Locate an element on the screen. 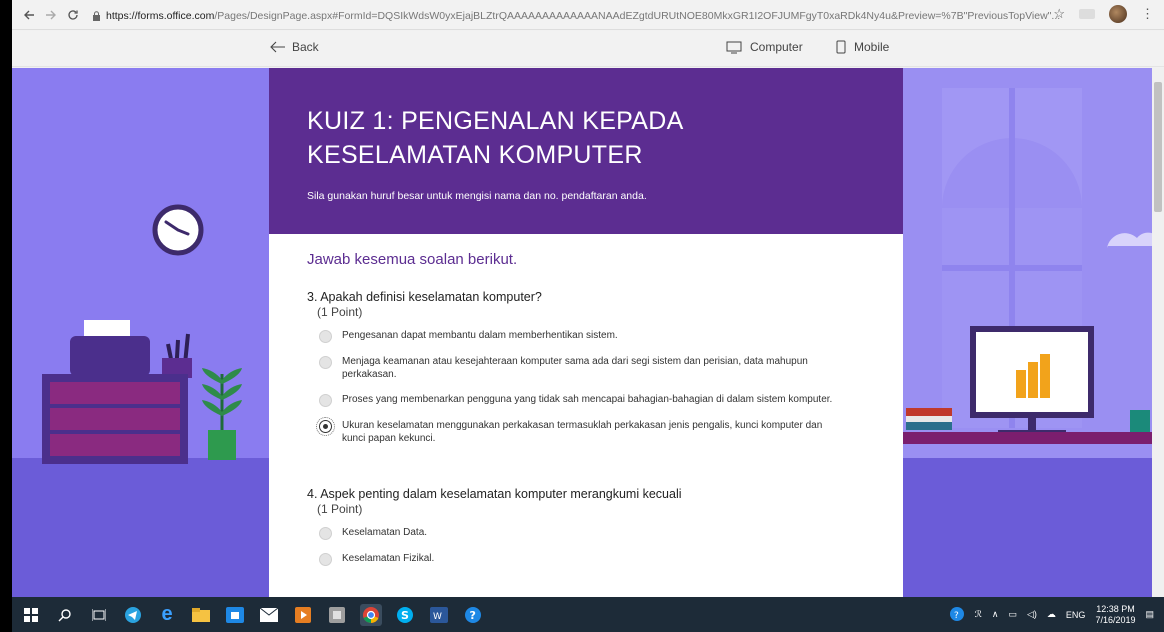 The width and height of the screenshot is (1164, 632). clock-time: 12:38 PM is located at coordinates (1115, 608).